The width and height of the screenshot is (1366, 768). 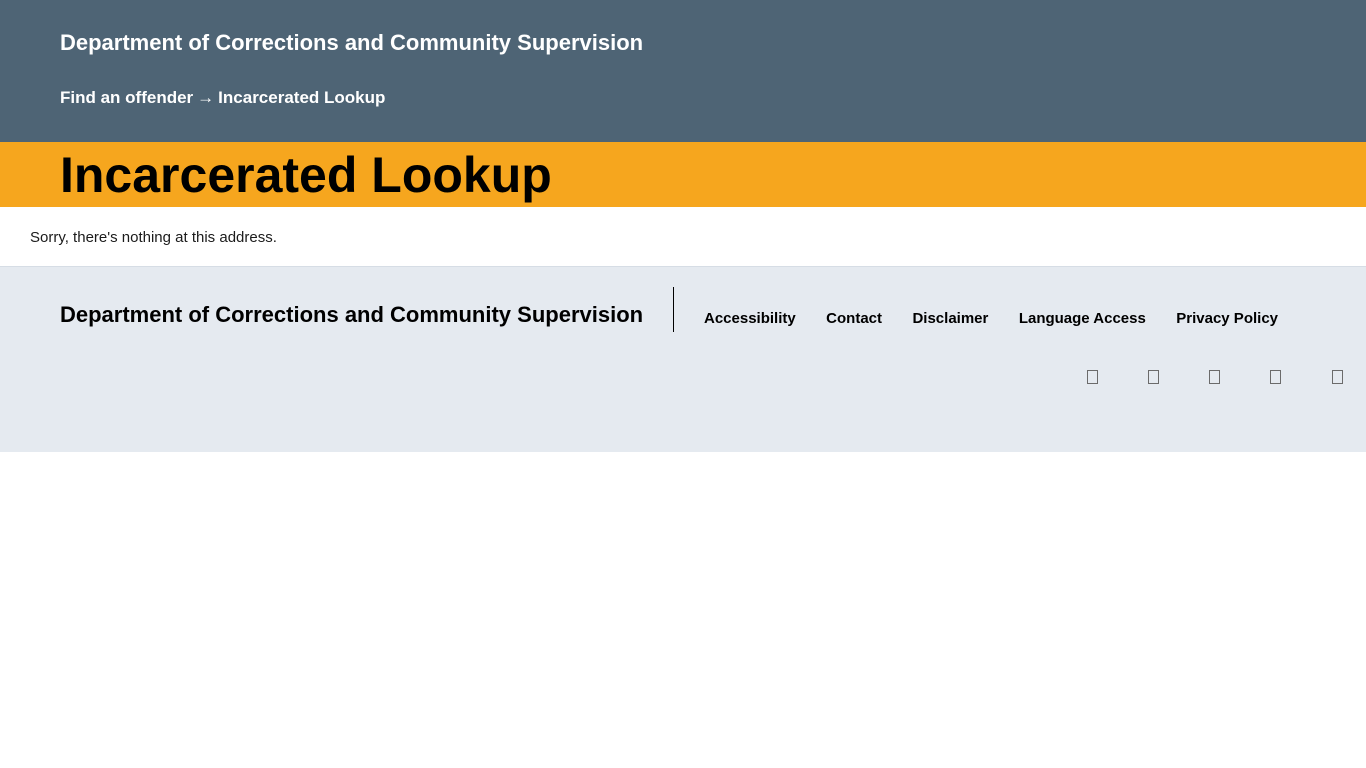 I want to click on footer-link-privacy-policy: Privacy Policy, so click(x=1227, y=319).